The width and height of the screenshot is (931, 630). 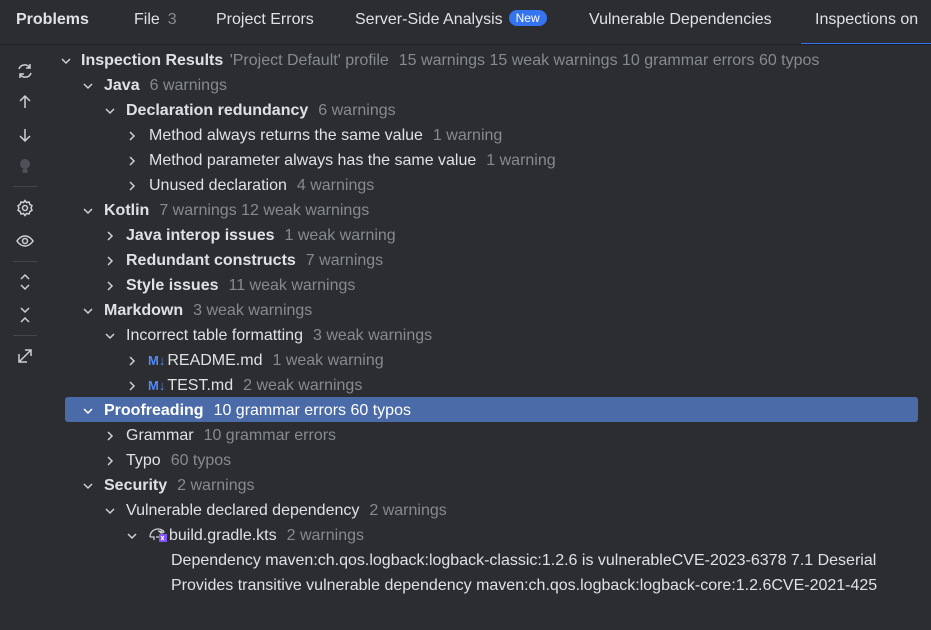 I want to click on node-label: Declaration redundancy, so click(x=217, y=110).